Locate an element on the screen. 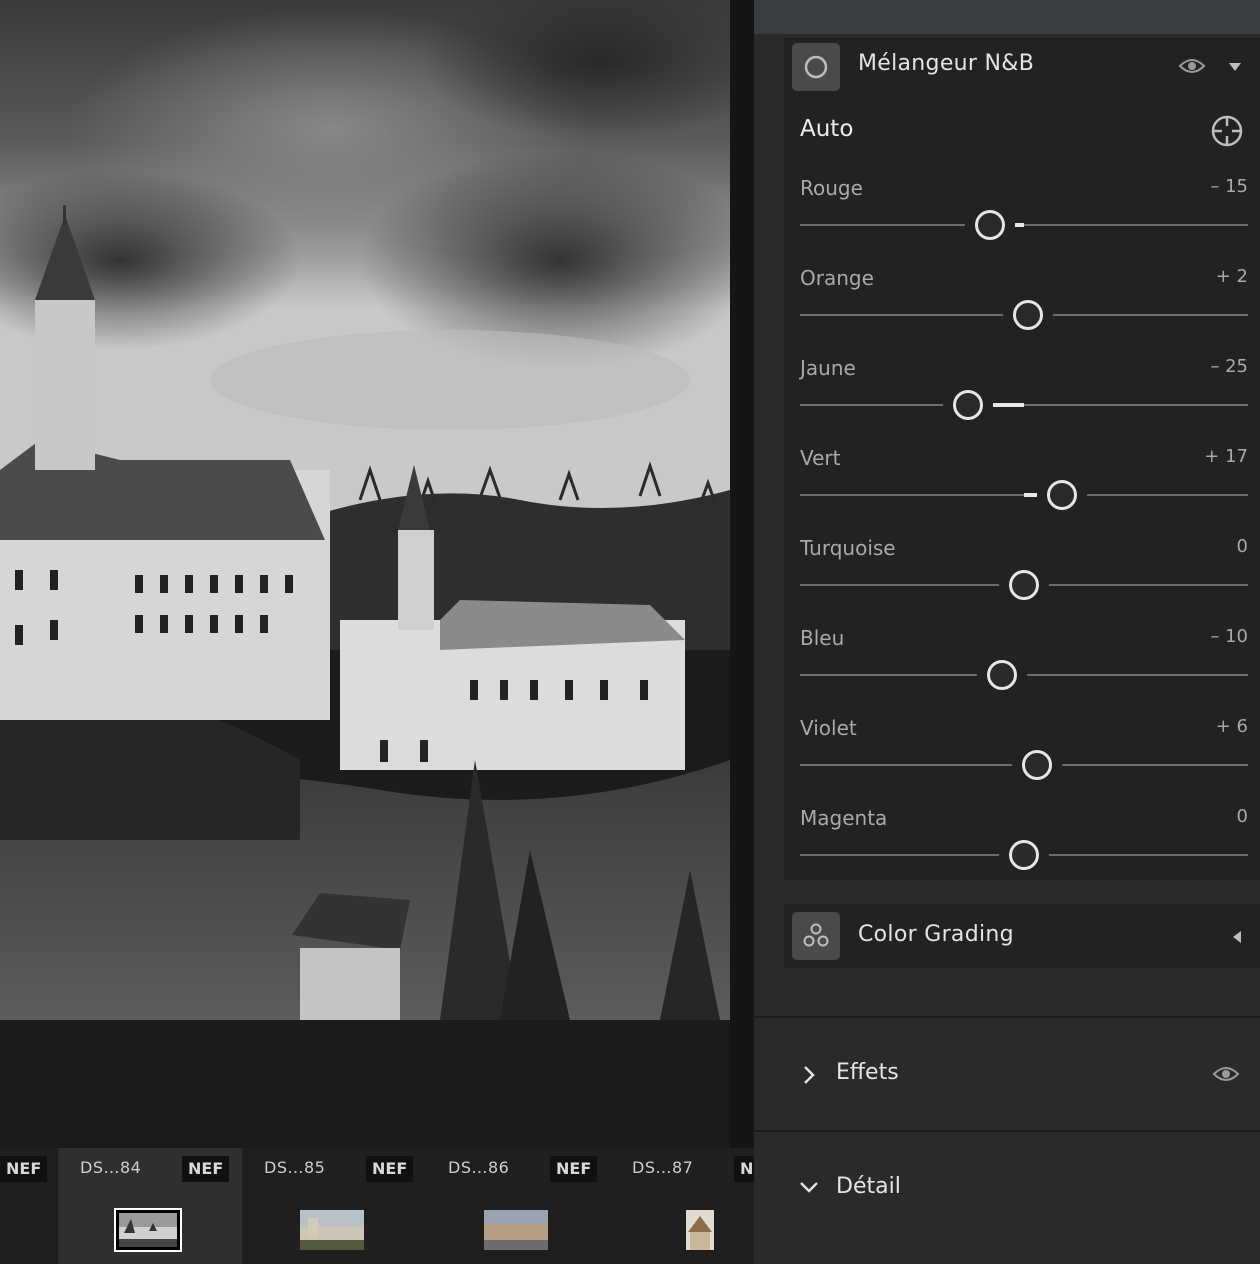 This screenshot has height=1264, width=1260. auto-button: Auto is located at coordinates (826, 129).